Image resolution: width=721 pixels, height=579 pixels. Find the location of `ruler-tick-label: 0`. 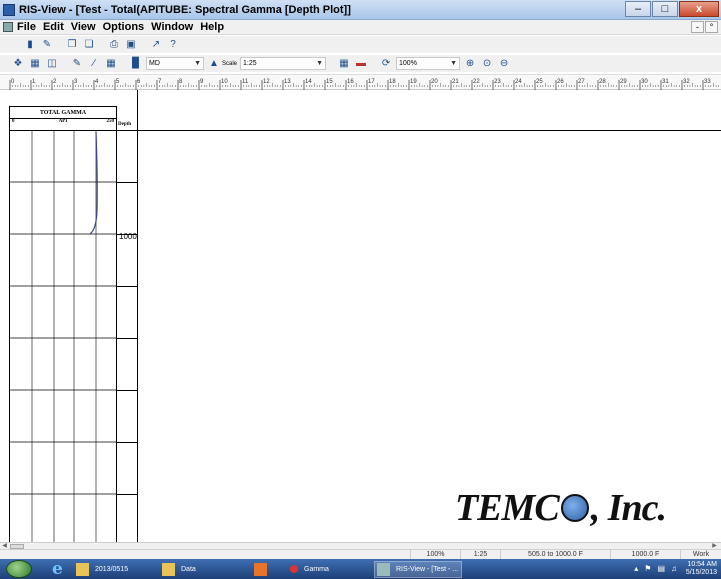

ruler-tick-label: 0 is located at coordinates (13, 82).